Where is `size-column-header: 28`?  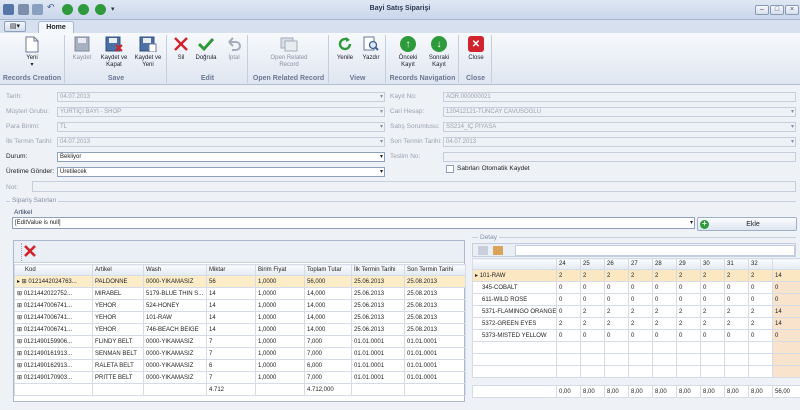 size-column-header: 28 is located at coordinates (664, 264).